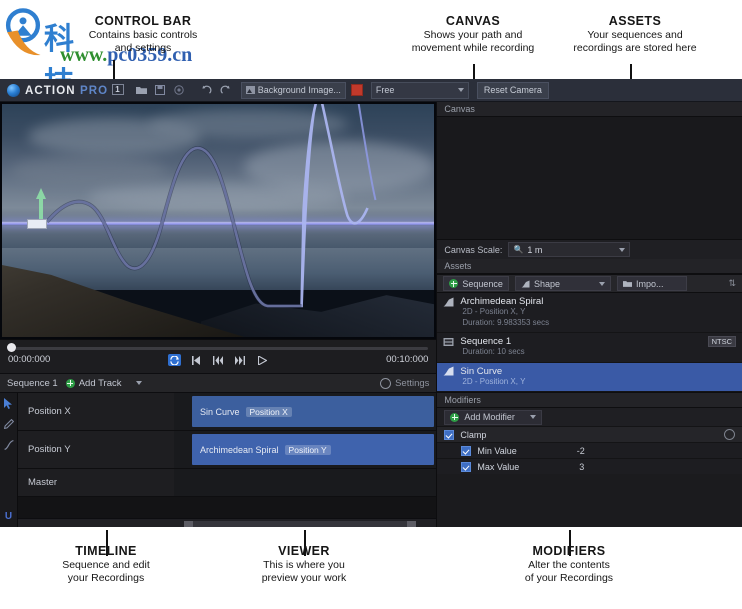 The image size is (742, 609). What do you see at coordinates (569, 571) in the screenshot?
I see `callout-modifiers-desc: Alter the contents of your Recordings` at bounding box center [569, 571].